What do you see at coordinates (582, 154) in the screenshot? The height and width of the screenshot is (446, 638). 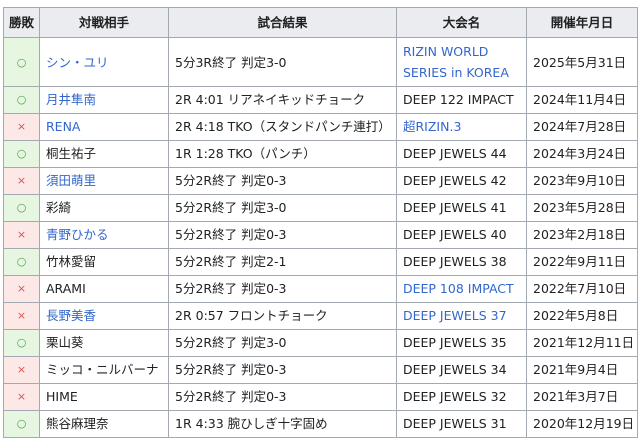 I see `date-cell: 2024年3月24日` at bounding box center [582, 154].